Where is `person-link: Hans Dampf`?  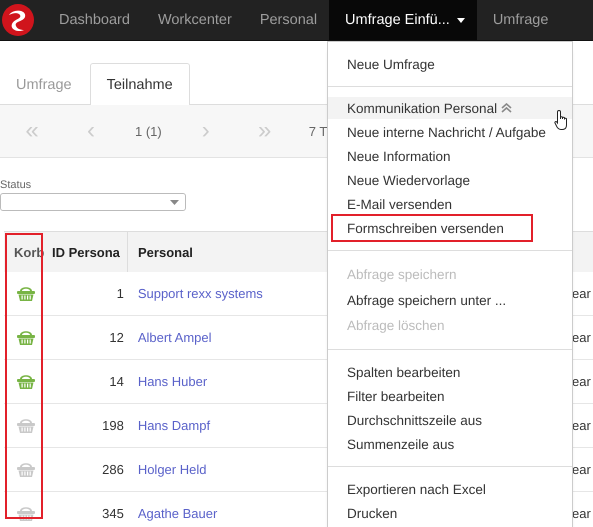 person-link: Hans Dampf is located at coordinates (174, 425).